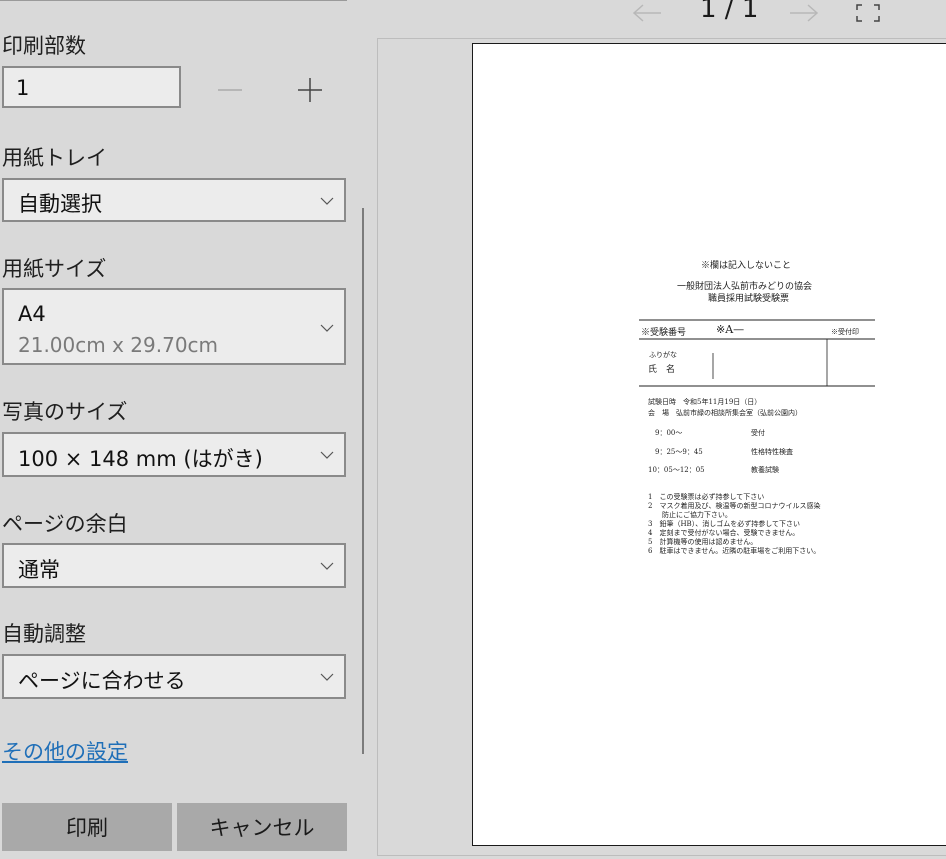 The width and height of the screenshot is (946, 859). What do you see at coordinates (758, 433) in the screenshot?
I see `doc-schedule-event: 受付` at bounding box center [758, 433].